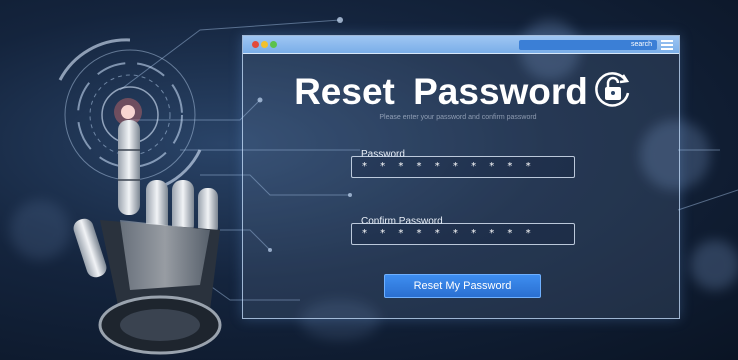 The width and height of the screenshot is (738, 360). What do you see at coordinates (641, 44) in the screenshot?
I see `search-label: search` at bounding box center [641, 44].